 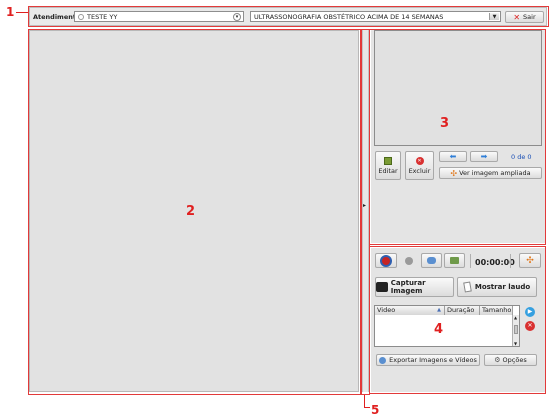 I want to click on camera-button, so click(x=431, y=260).